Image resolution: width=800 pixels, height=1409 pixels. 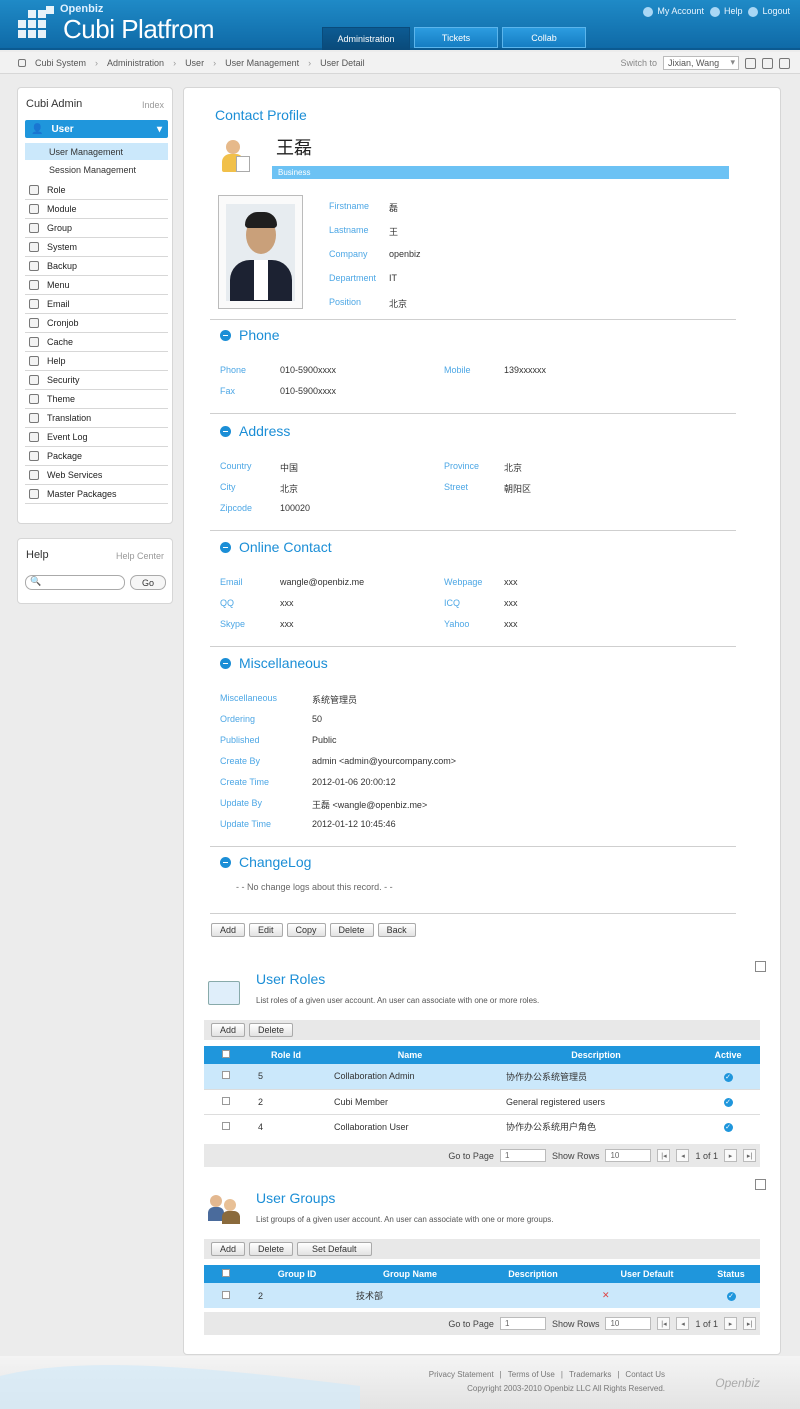 What do you see at coordinates (306, 930) in the screenshot?
I see `copy-button: Copy` at bounding box center [306, 930].